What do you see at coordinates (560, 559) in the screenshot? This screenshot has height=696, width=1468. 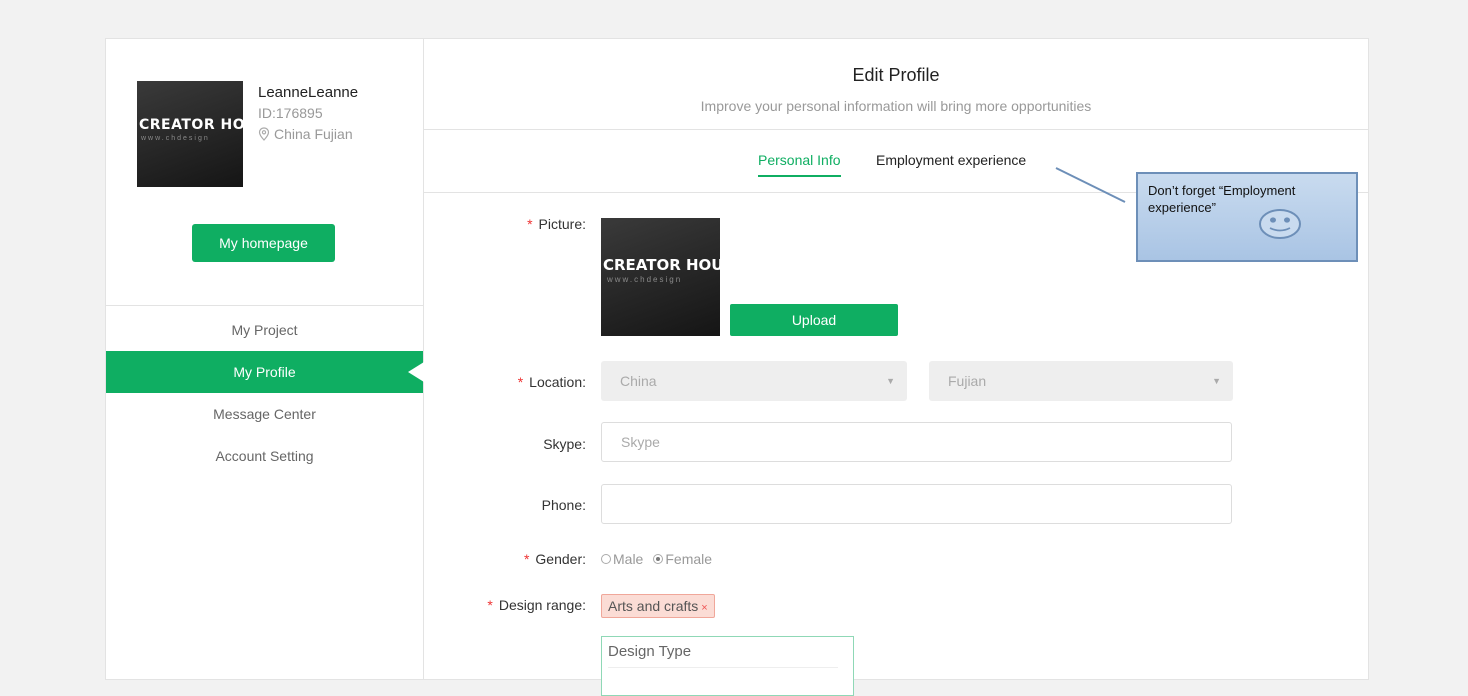 I see `gender-label-text: Gender:` at bounding box center [560, 559].